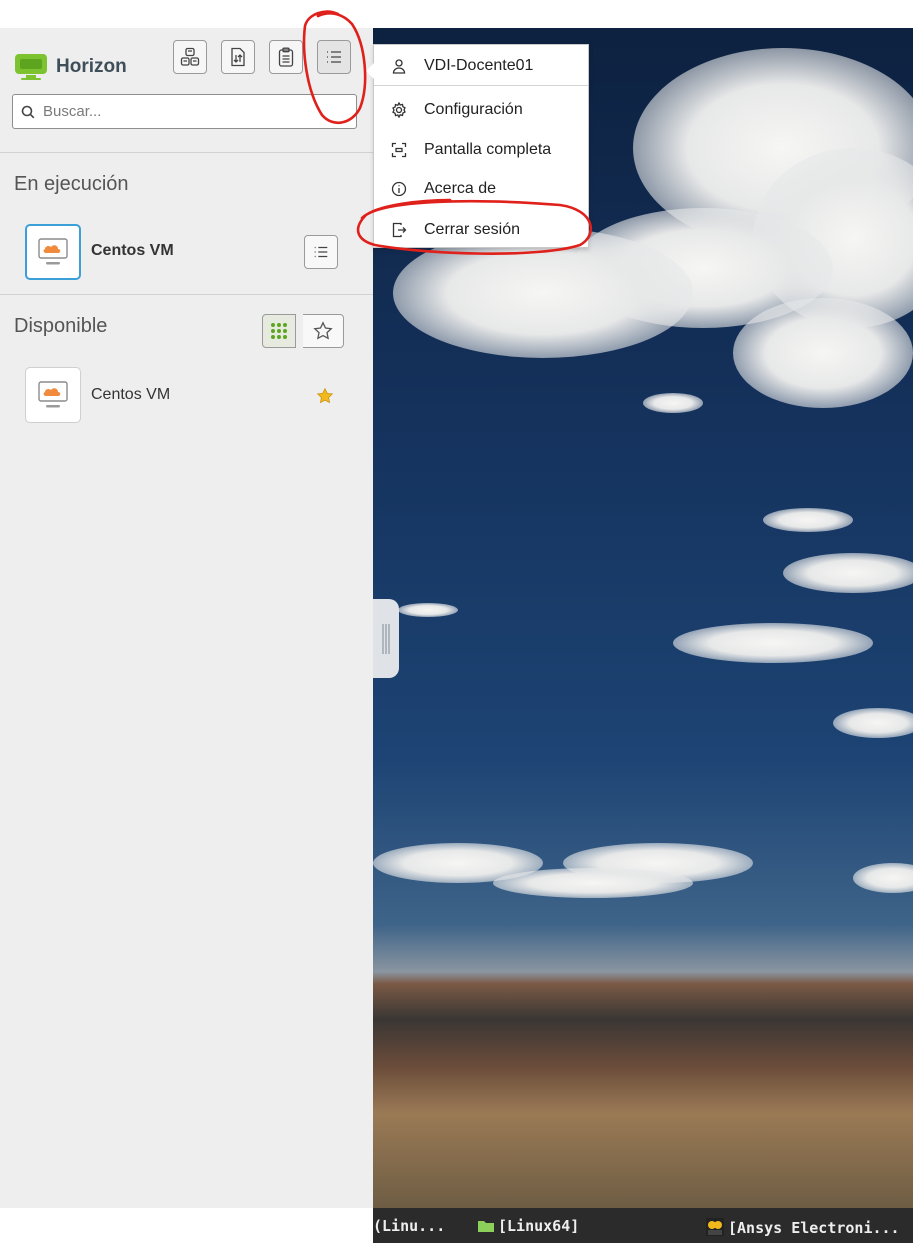 The width and height of the screenshot is (913, 1243). What do you see at coordinates (715, 1227) in the screenshot?
I see `ansys-edt-icon` at bounding box center [715, 1227].